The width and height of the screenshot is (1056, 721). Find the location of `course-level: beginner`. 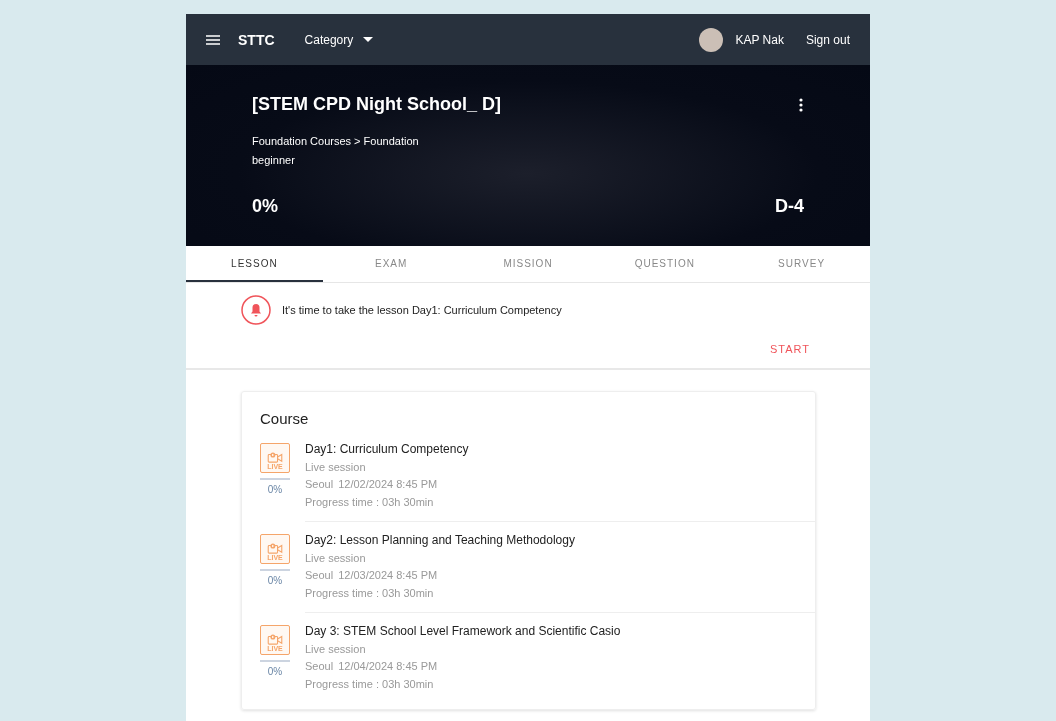

course-level: beginner is located at coordinates (274, 160).